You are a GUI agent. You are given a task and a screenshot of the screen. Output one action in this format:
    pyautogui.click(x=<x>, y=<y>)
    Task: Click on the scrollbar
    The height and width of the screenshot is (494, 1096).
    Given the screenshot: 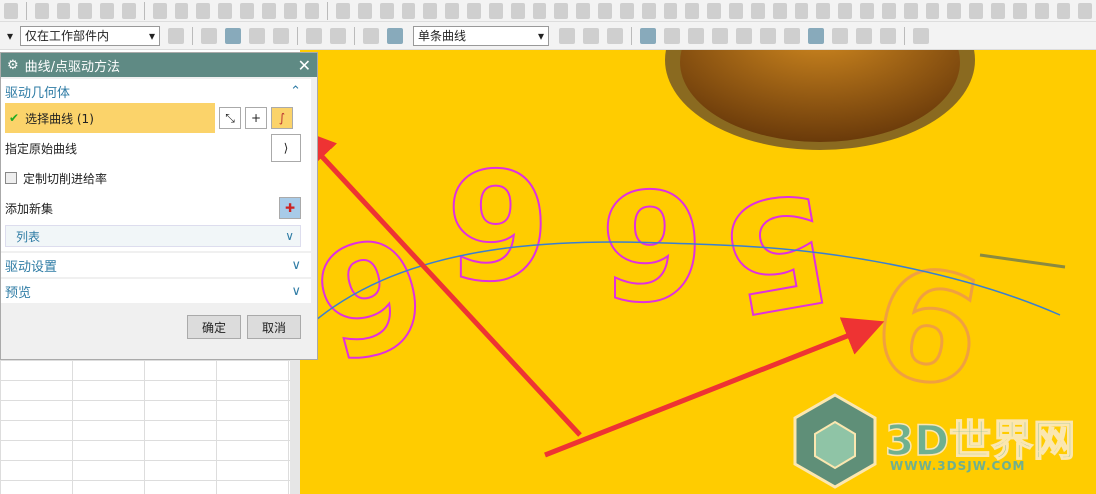 What is the action you would take?
    pyautogui.click(x=295, y=427)
    